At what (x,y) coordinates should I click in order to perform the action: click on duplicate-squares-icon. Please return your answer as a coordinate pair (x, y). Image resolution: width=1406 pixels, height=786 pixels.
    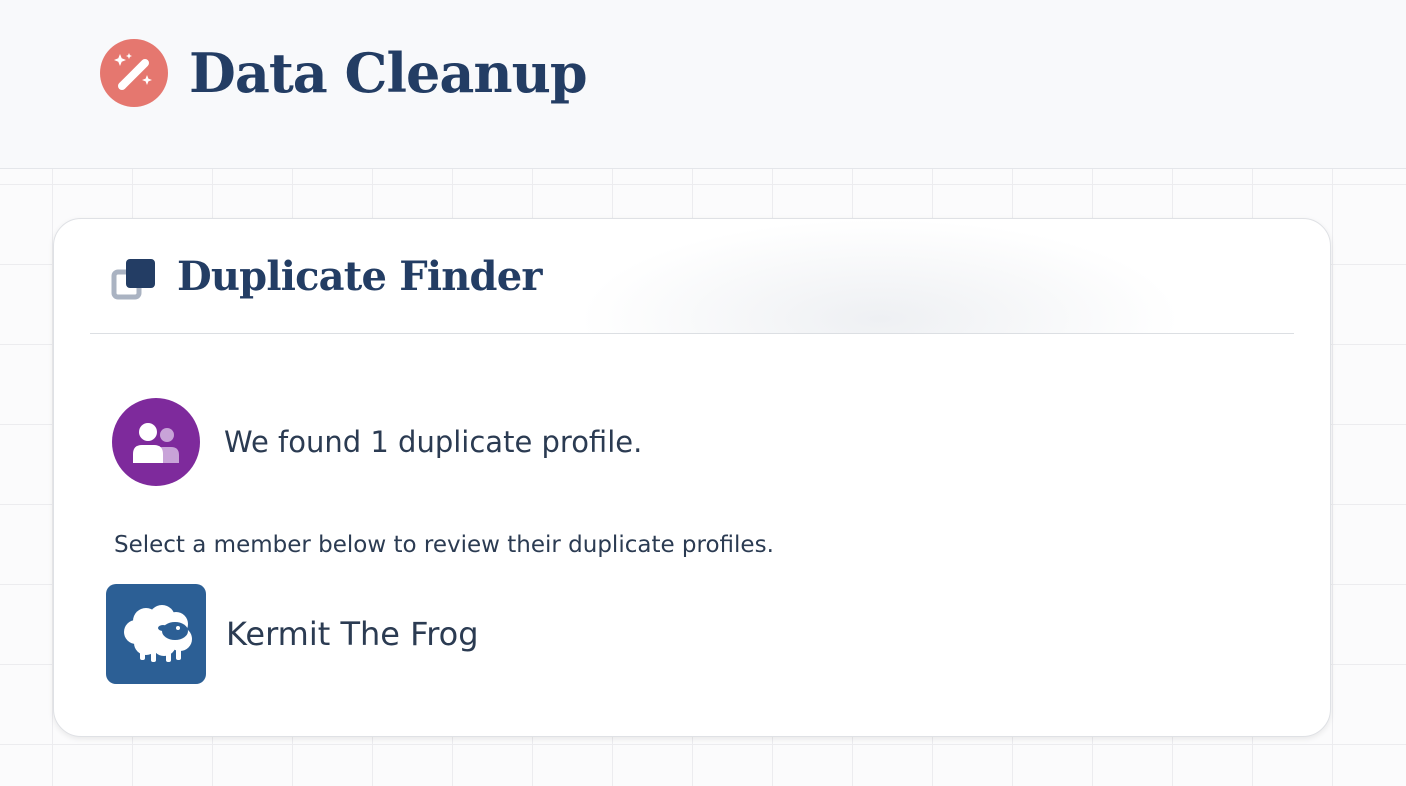
    Looking at the image, I should click on (133, 279).